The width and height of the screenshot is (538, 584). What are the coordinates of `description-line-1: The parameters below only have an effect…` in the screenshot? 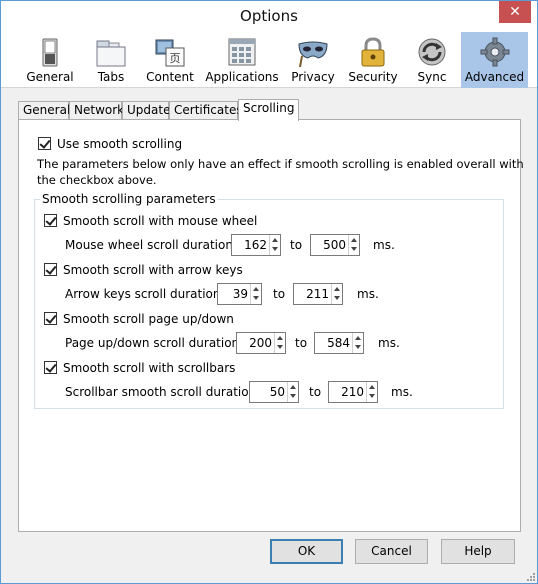 It's located at (280, 164).